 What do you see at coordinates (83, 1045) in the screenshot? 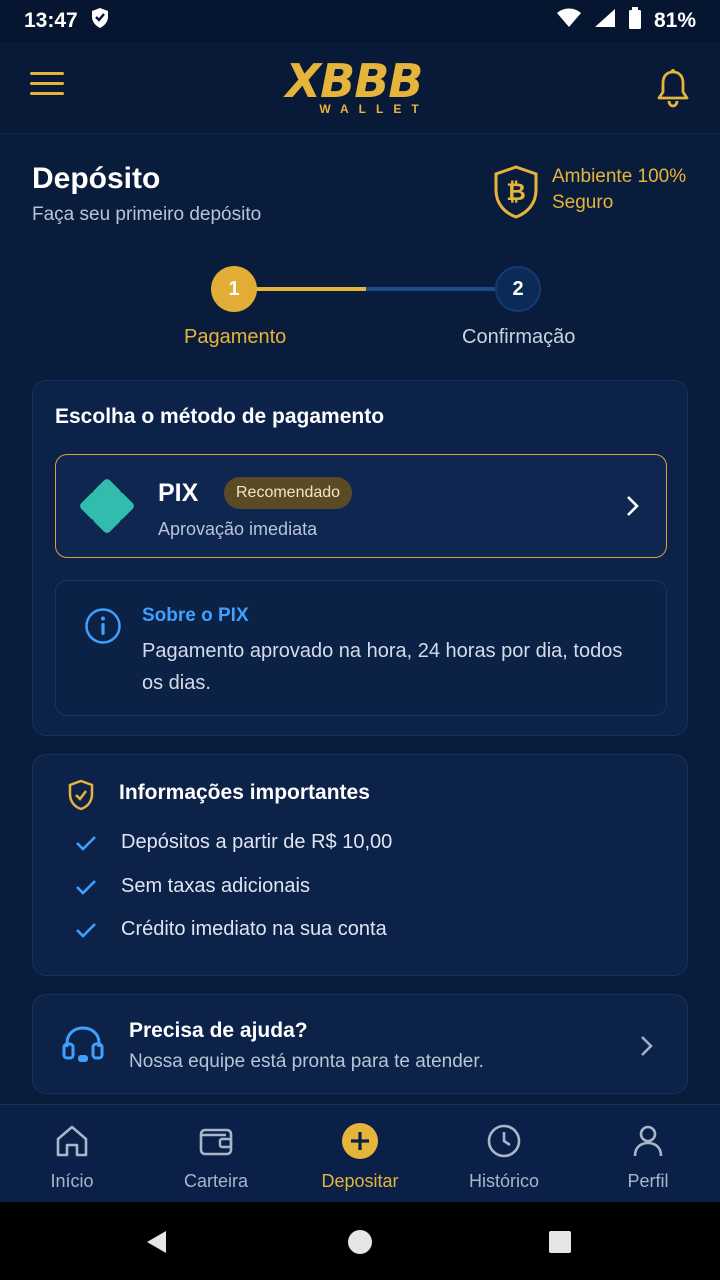
I see `headset-icon` at bounding box center [83, 1045].